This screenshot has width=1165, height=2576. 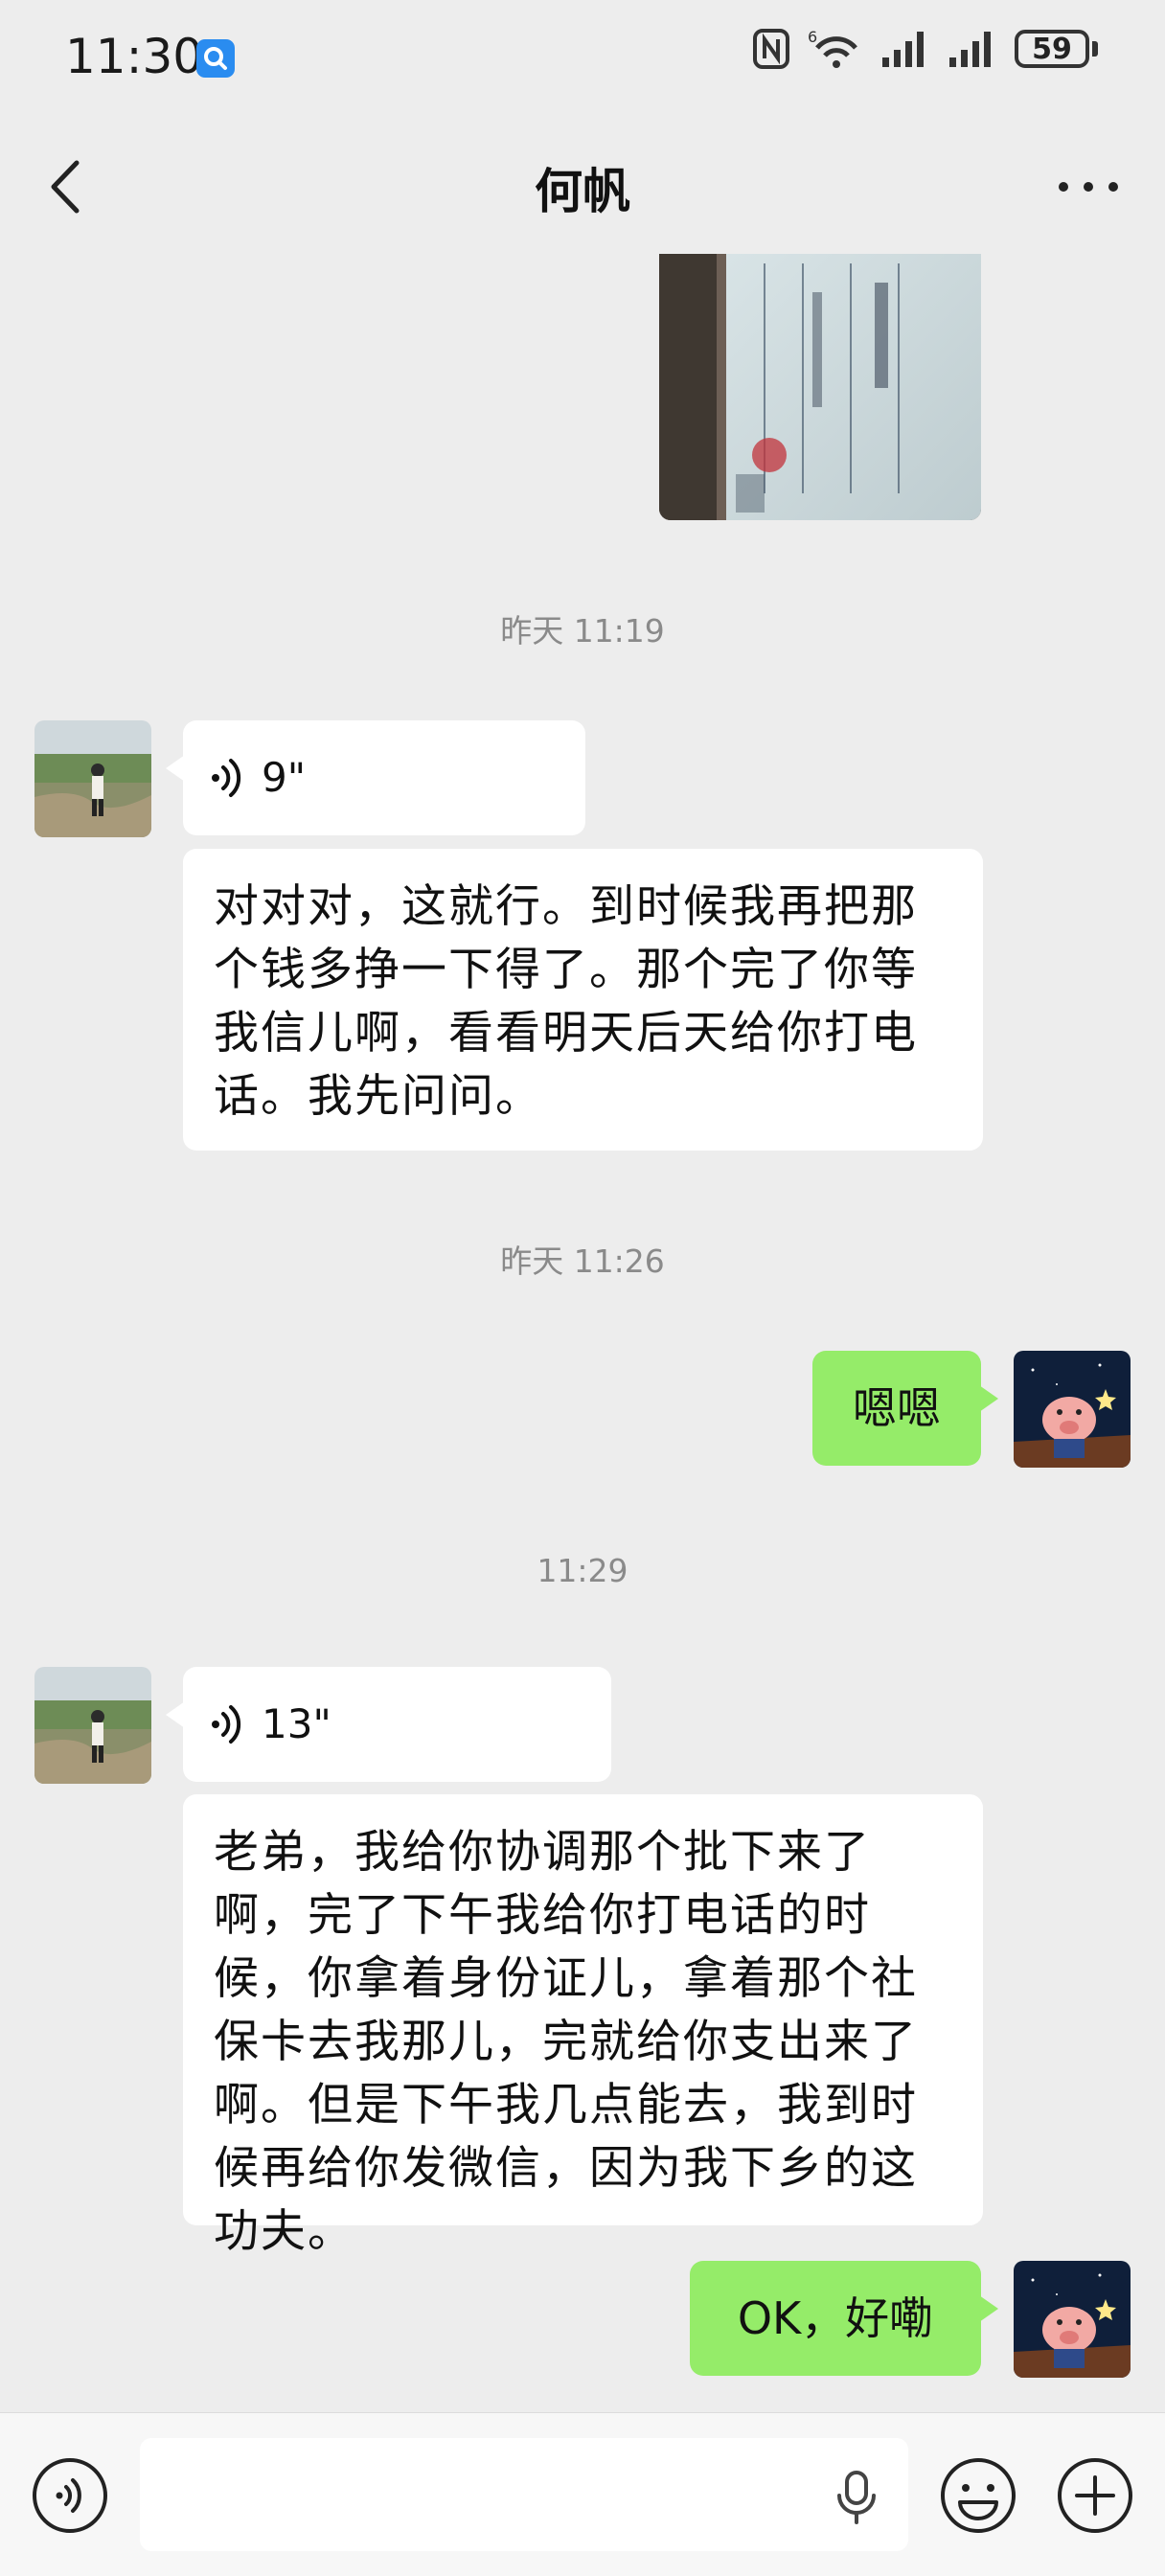 I want to click on voice-message: 9", so click(x=376, y=777).